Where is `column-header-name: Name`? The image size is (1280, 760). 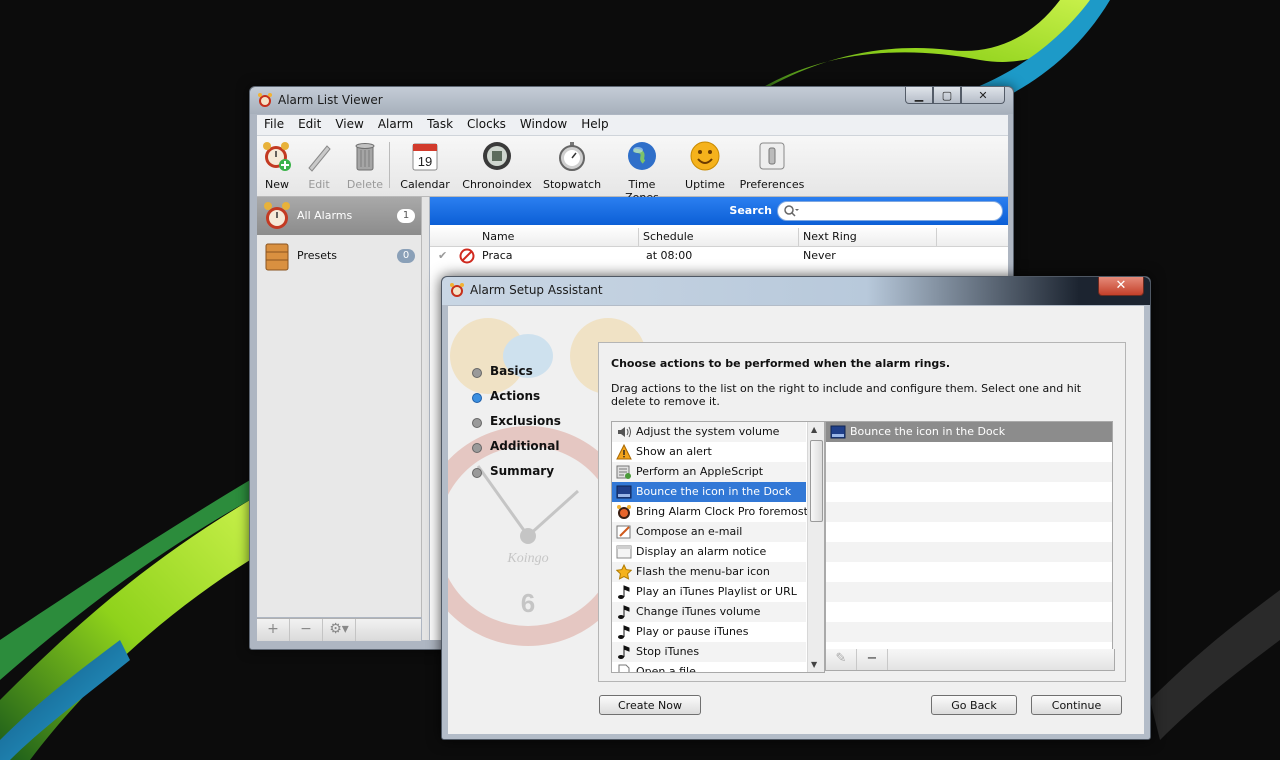
column-header-name: Name is located at coordinates (498, 236).